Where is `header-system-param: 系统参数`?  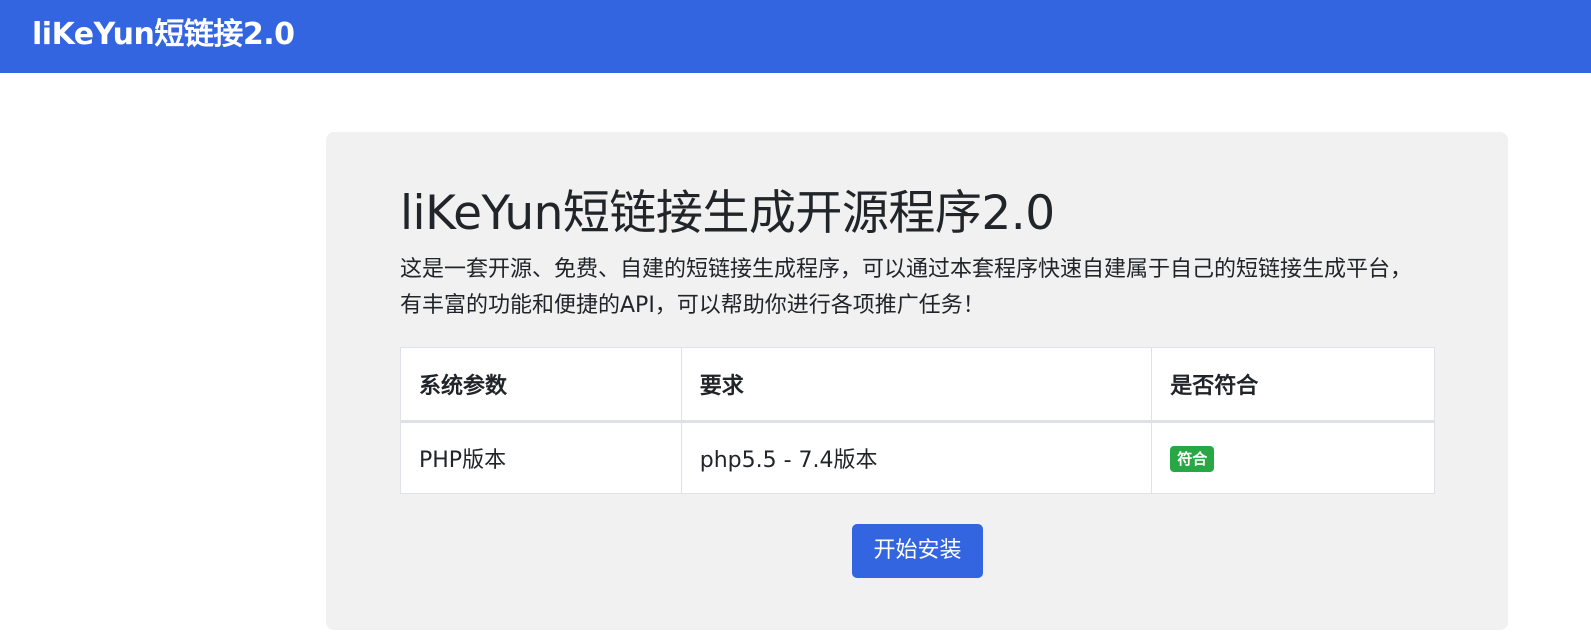
header-system-param: 系统参数 is located at coordinates (541, 385).